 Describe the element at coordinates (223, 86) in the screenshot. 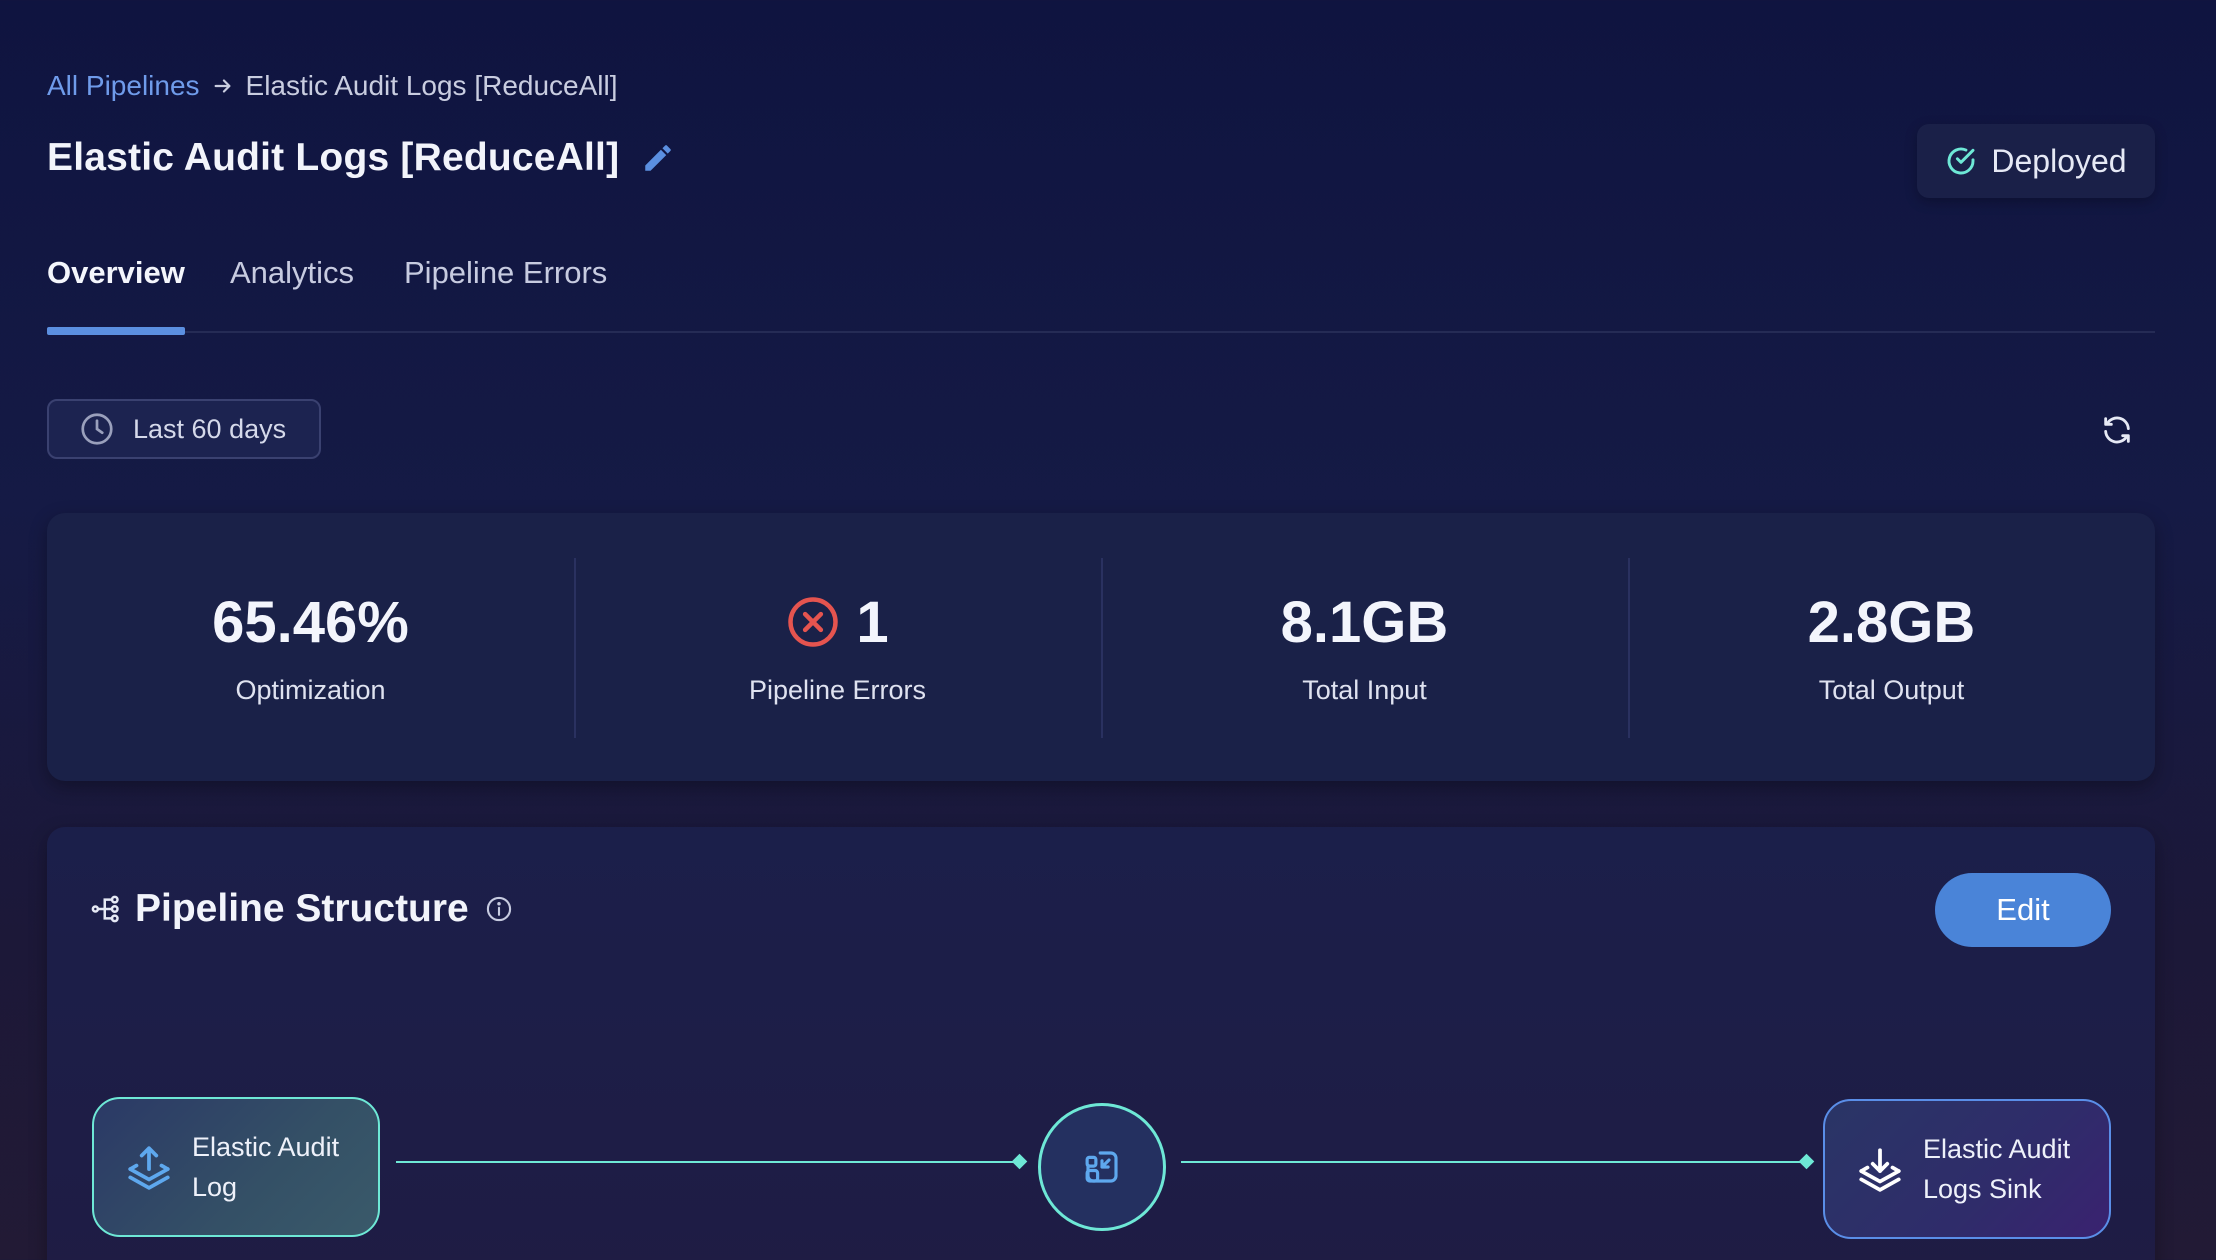

I see `arrow-right-icon` at that location.